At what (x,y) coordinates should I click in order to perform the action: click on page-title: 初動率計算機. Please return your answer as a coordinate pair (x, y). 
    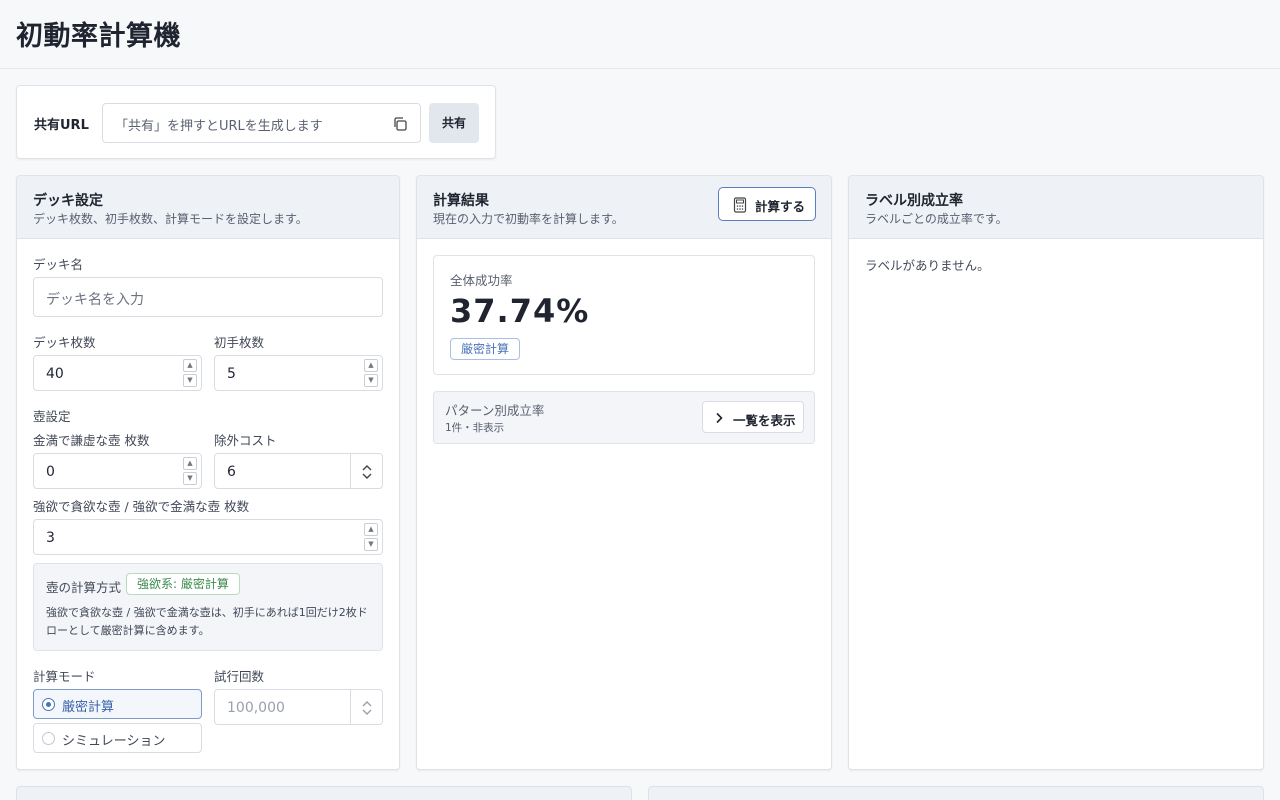
    Looking at the image, I should click on (98, 36).